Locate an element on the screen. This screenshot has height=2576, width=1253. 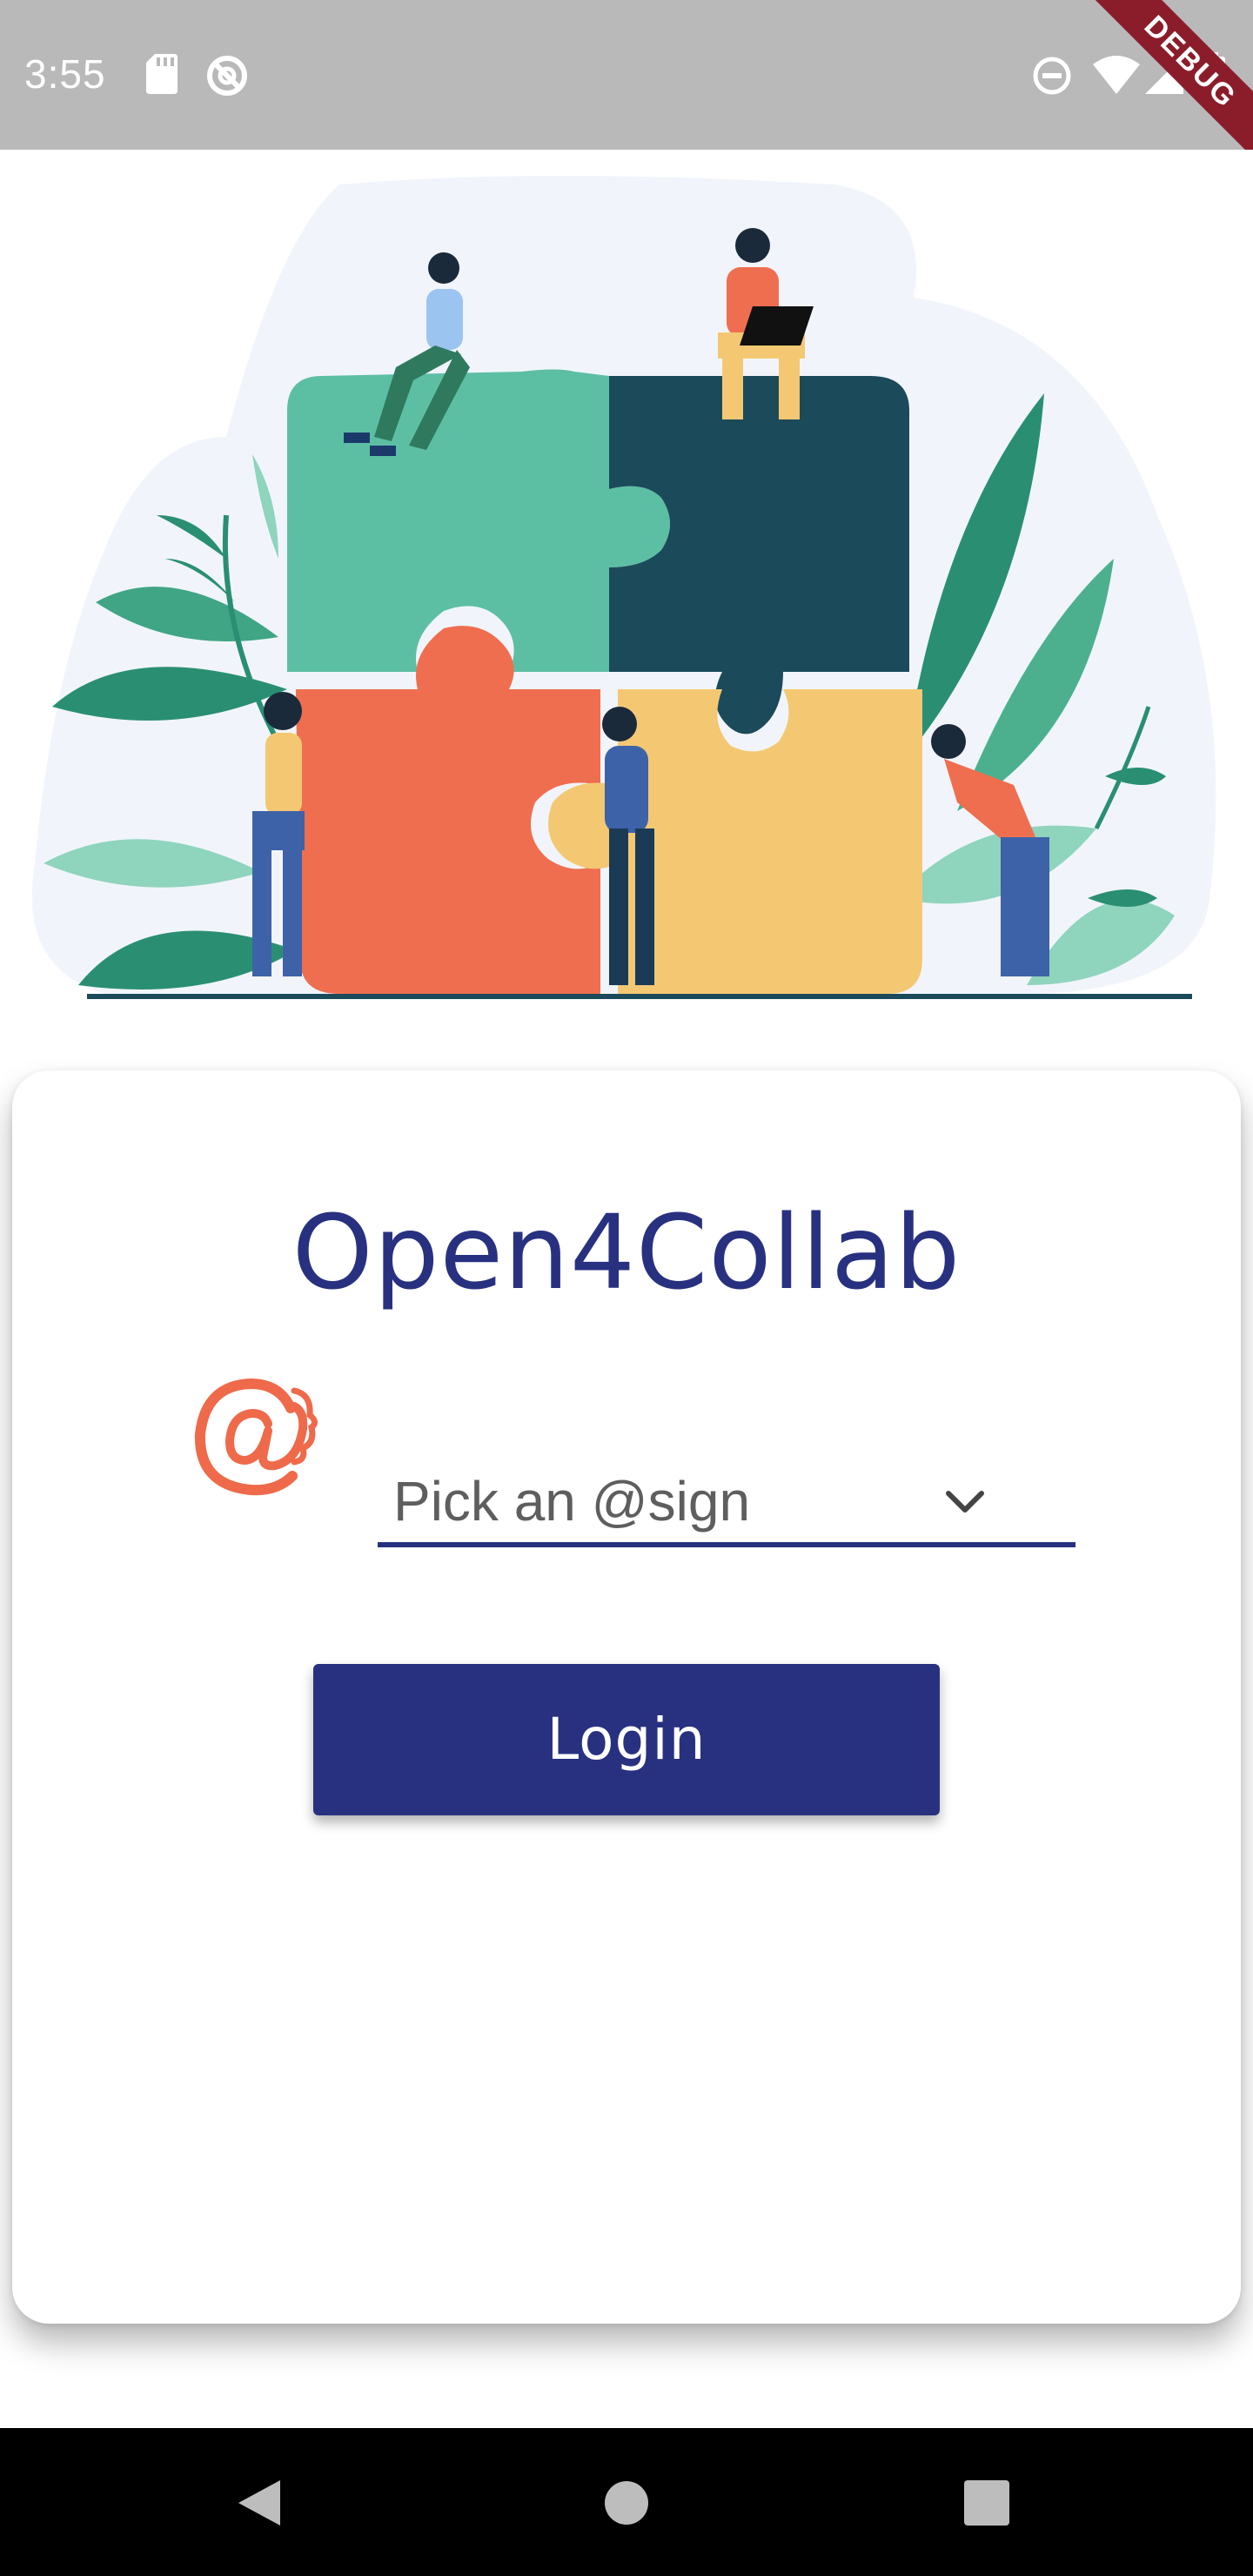
status-time: 3:55 is located at coordinates (65, 74).